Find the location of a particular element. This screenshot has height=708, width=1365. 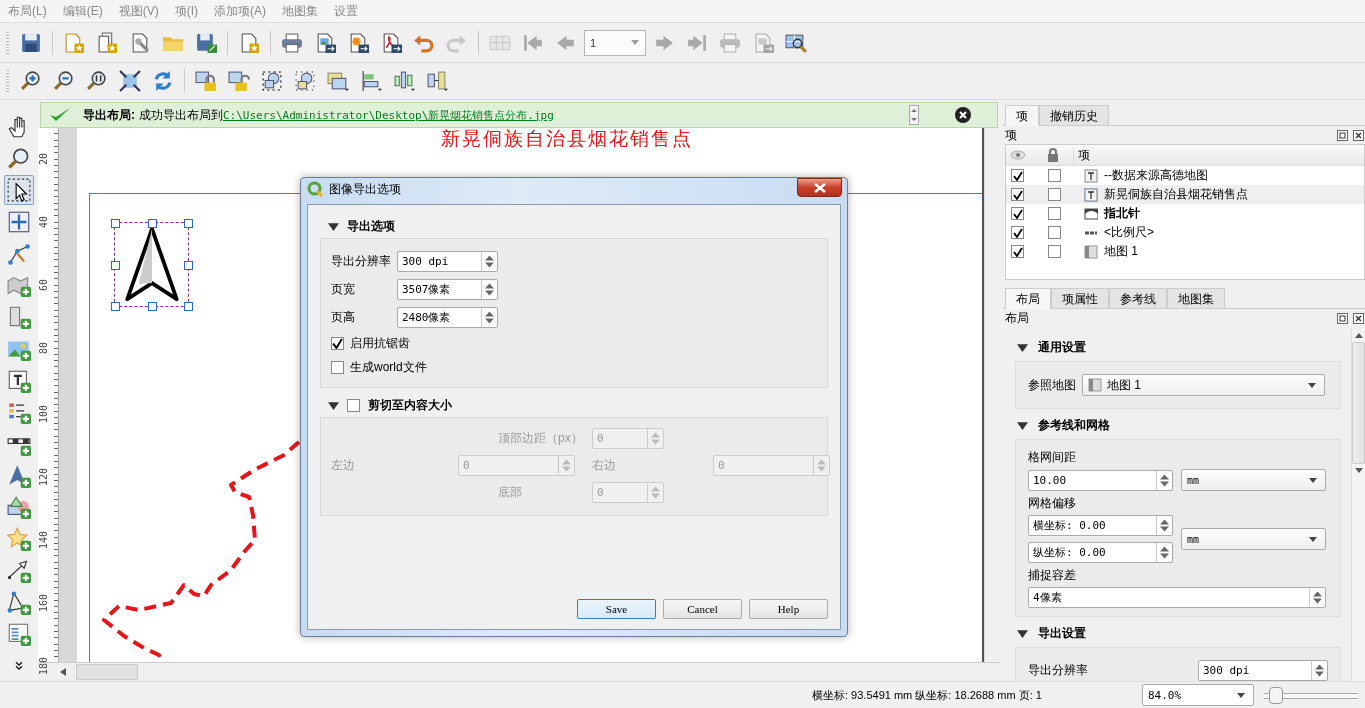

field-label: 底部 is located at coordinates (510, 492).